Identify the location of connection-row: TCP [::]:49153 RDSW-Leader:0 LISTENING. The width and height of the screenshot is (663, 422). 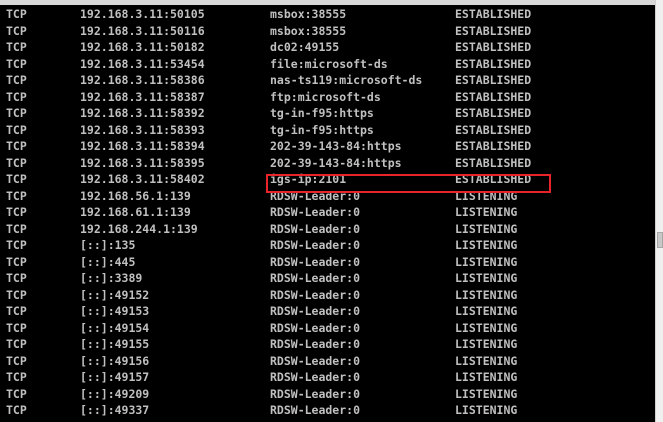
(327, 311).